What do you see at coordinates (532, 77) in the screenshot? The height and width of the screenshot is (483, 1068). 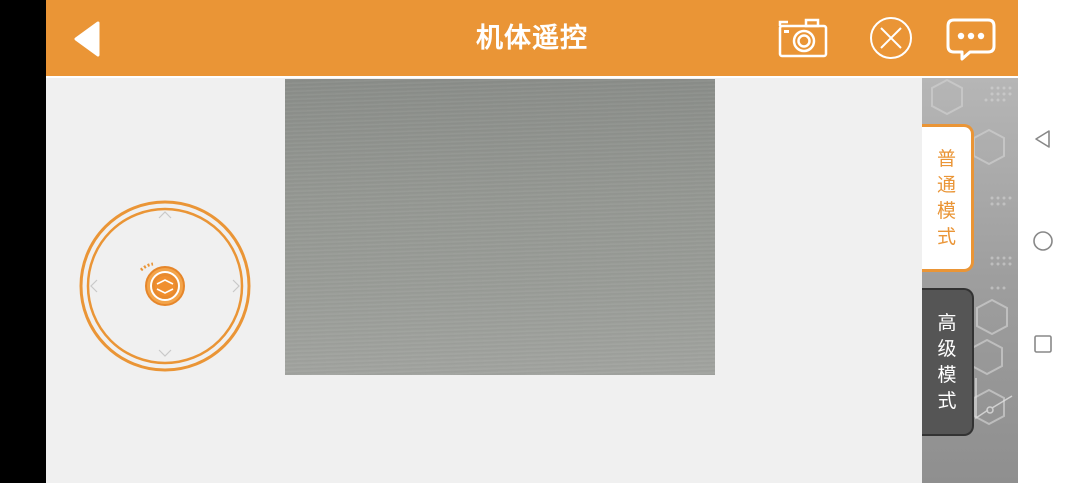 I see `header-divider` at bounding box center [532, 77].